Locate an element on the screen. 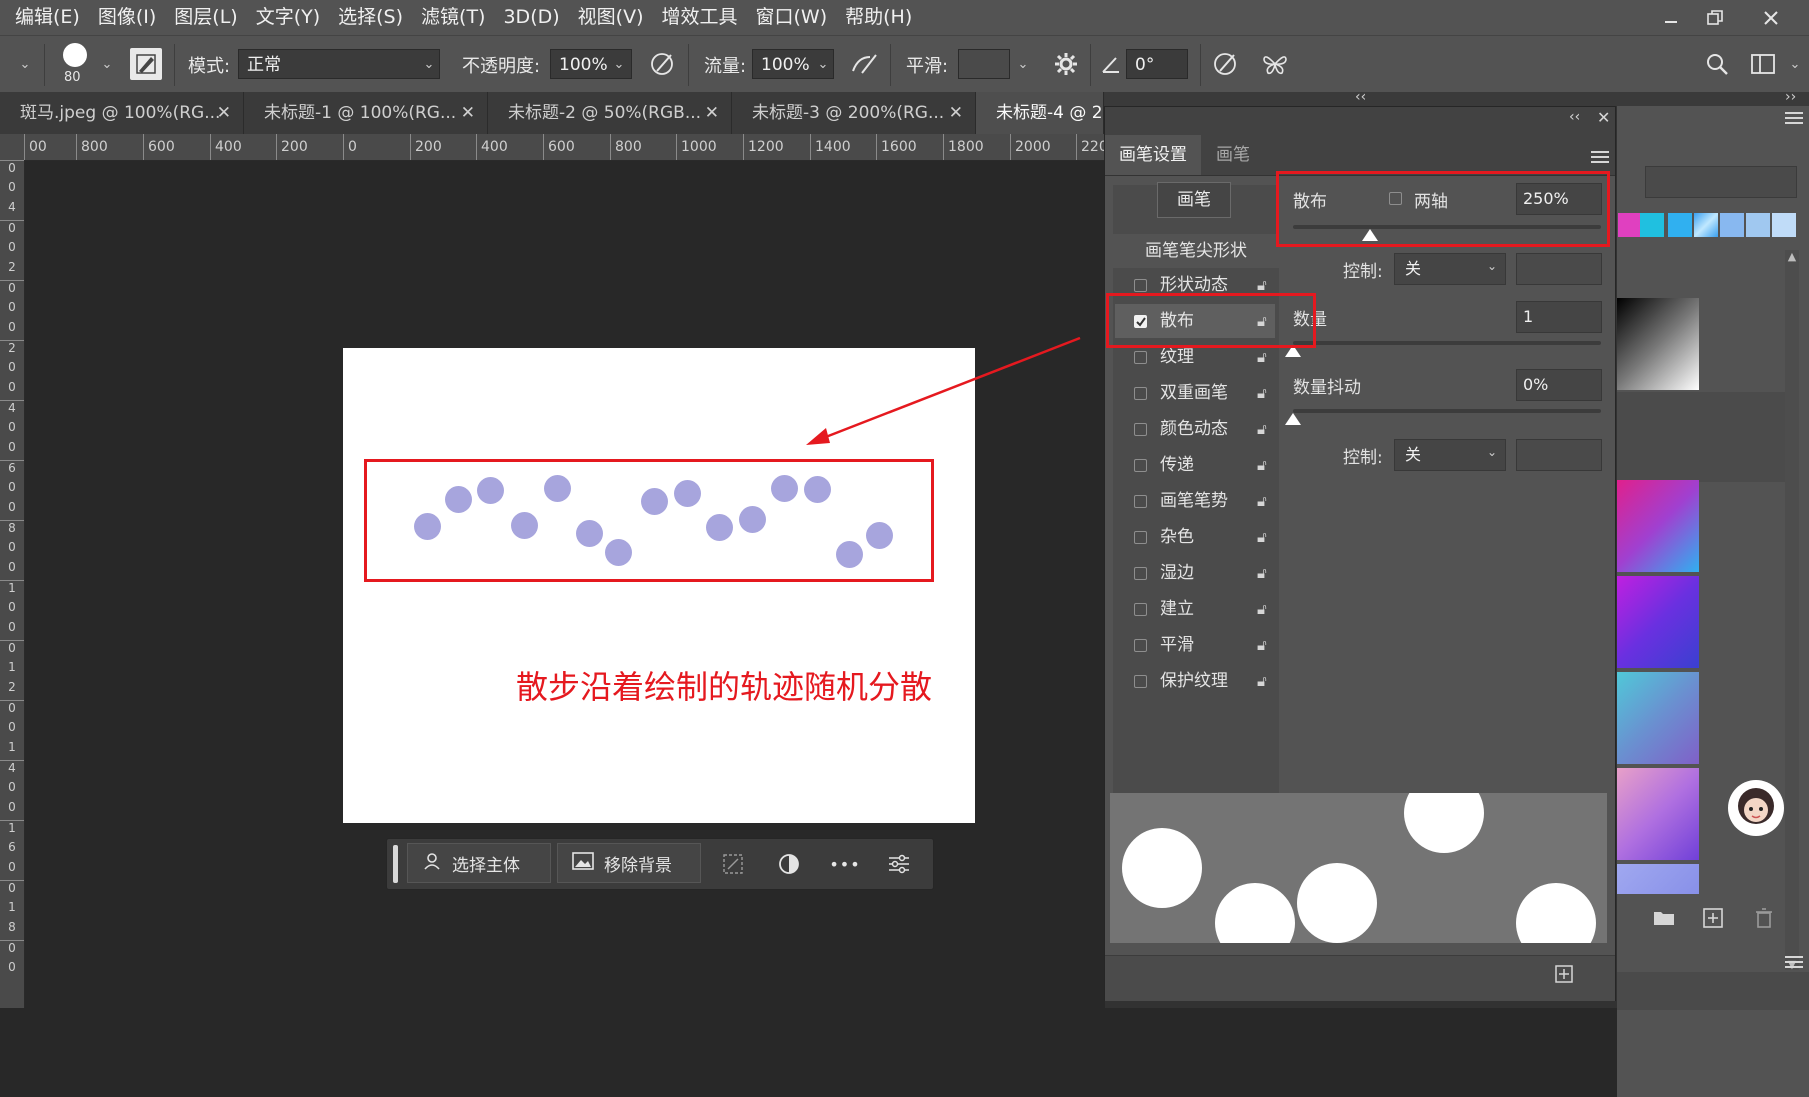 This screenshot has height=1097, width=1809. list-item-build-up: 建立 🔓︎ is located at coordinates (1195, 609).